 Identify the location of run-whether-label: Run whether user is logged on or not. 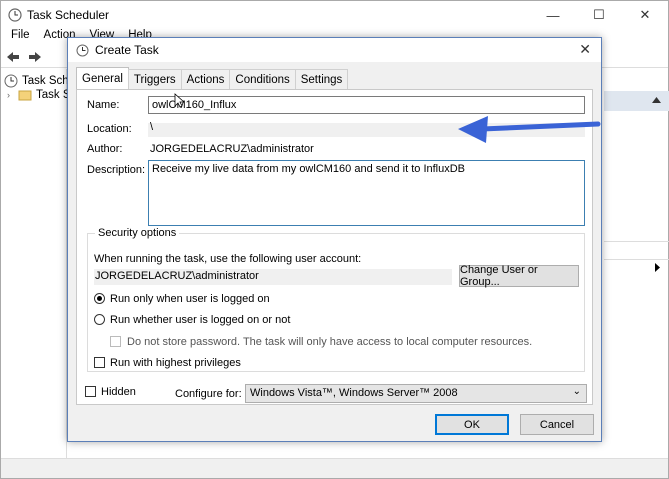
(200, 320).